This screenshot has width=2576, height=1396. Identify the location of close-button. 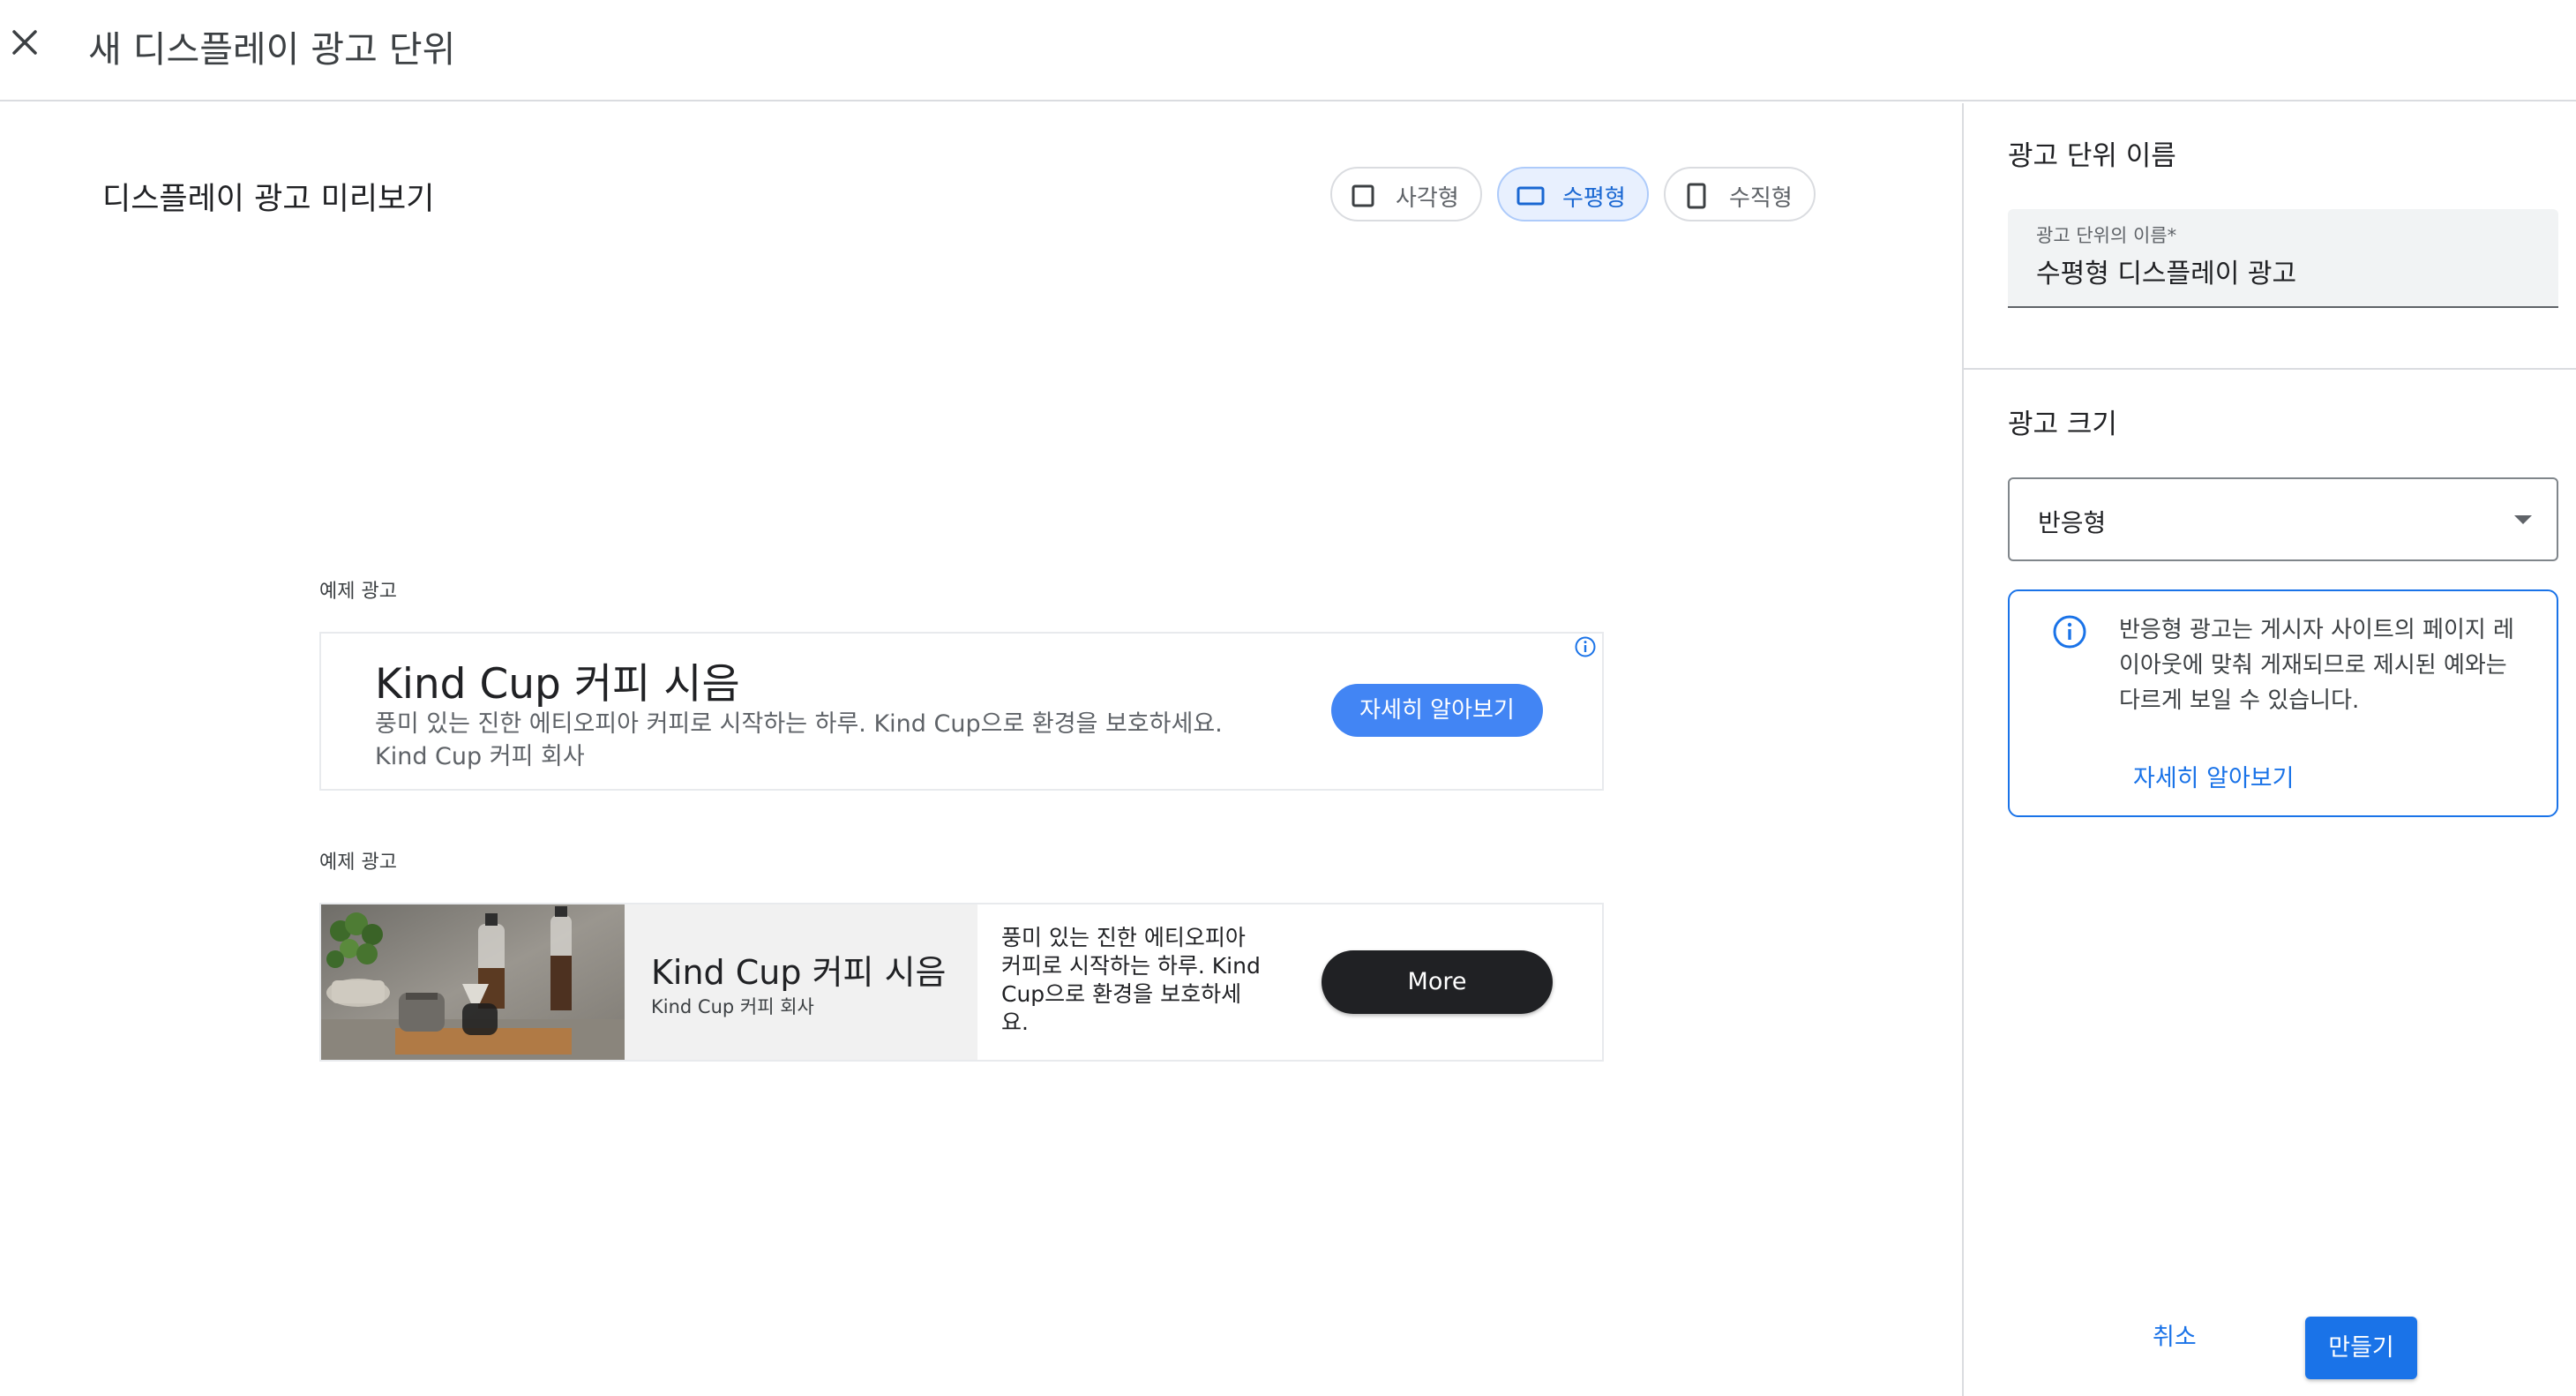
(25, 44).